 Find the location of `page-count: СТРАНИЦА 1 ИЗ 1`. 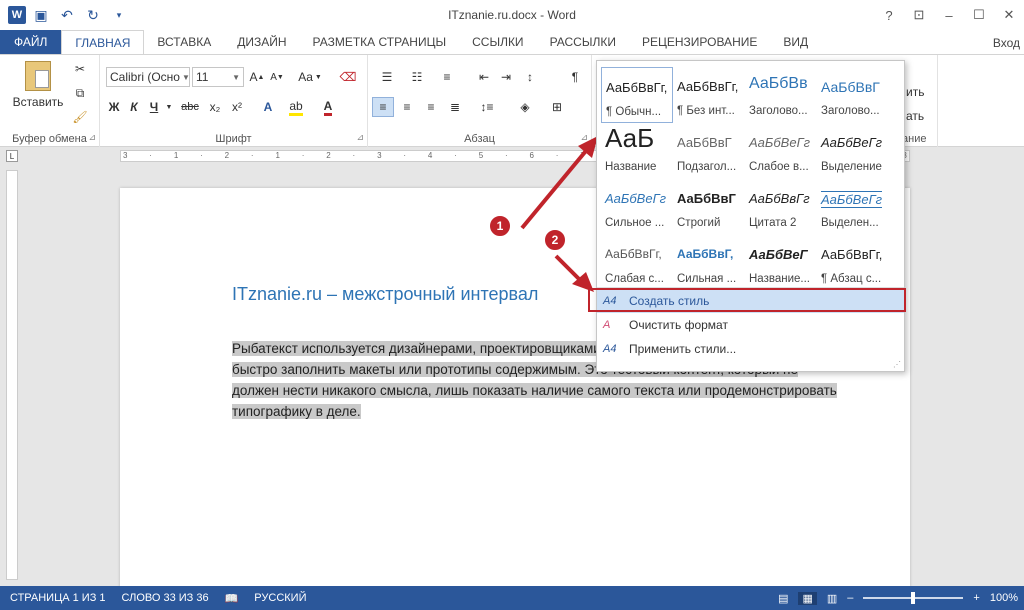

page-count: СТРАНИЦА 1 ИЗ 1 is located at coordinates (58, 598).